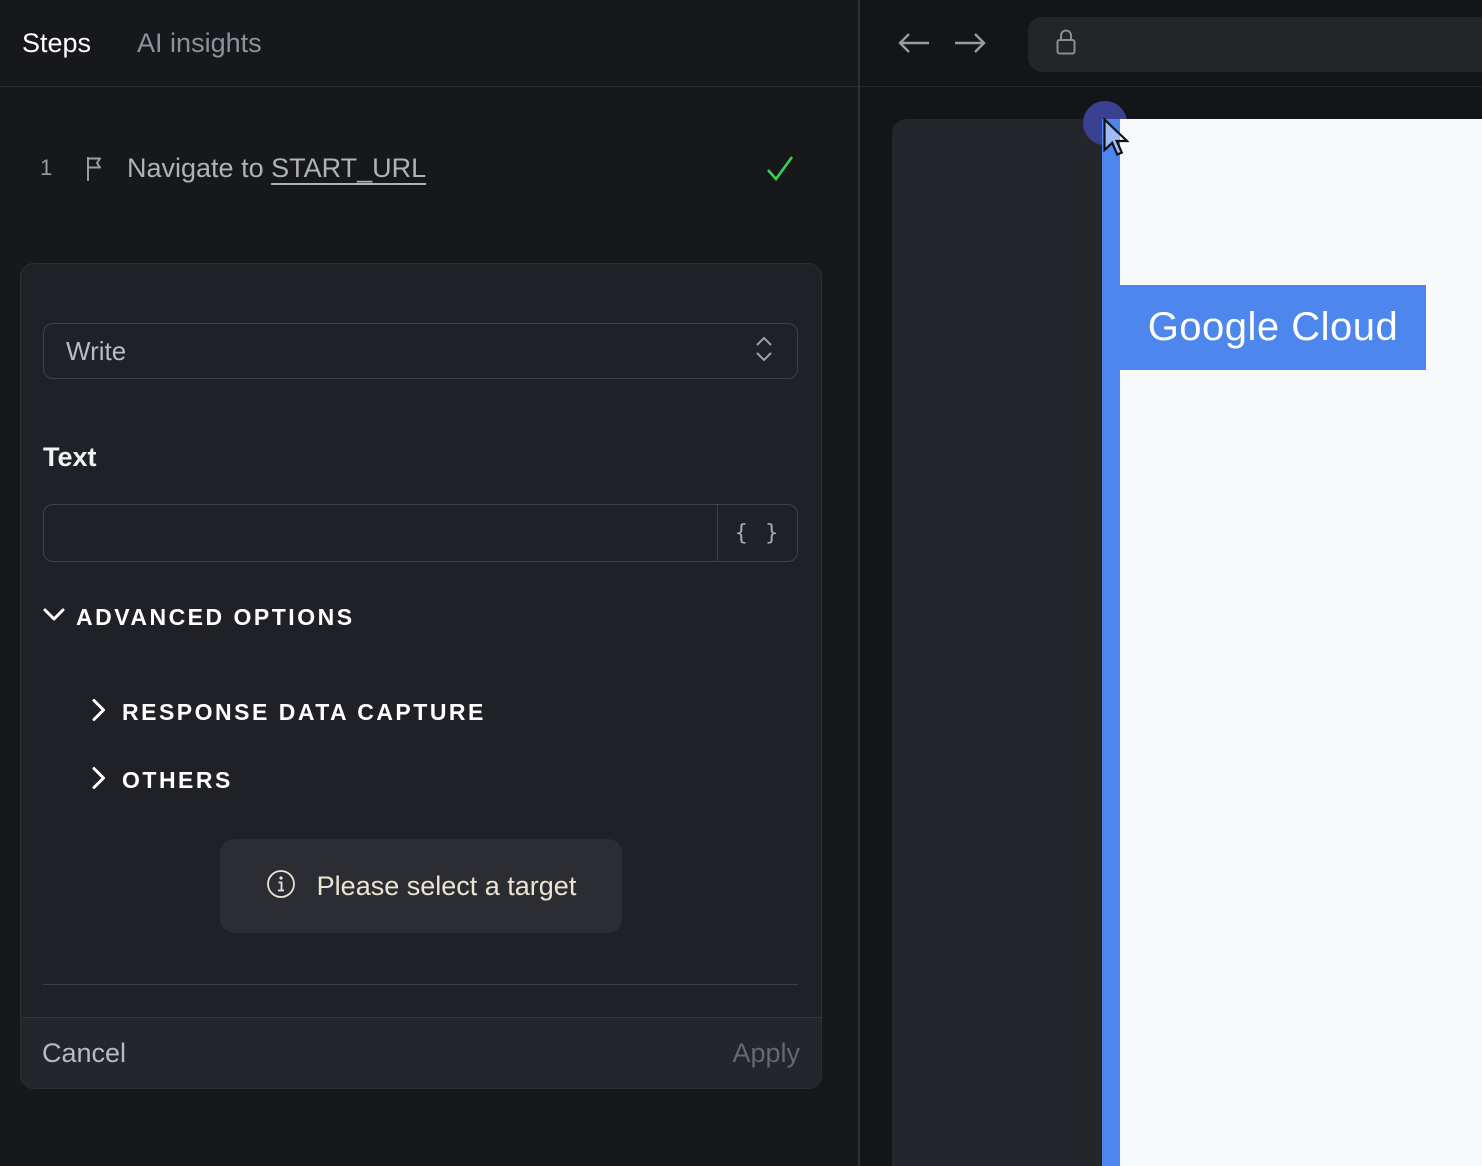  I want to click on action-select-value: Write, so click(96, 350).